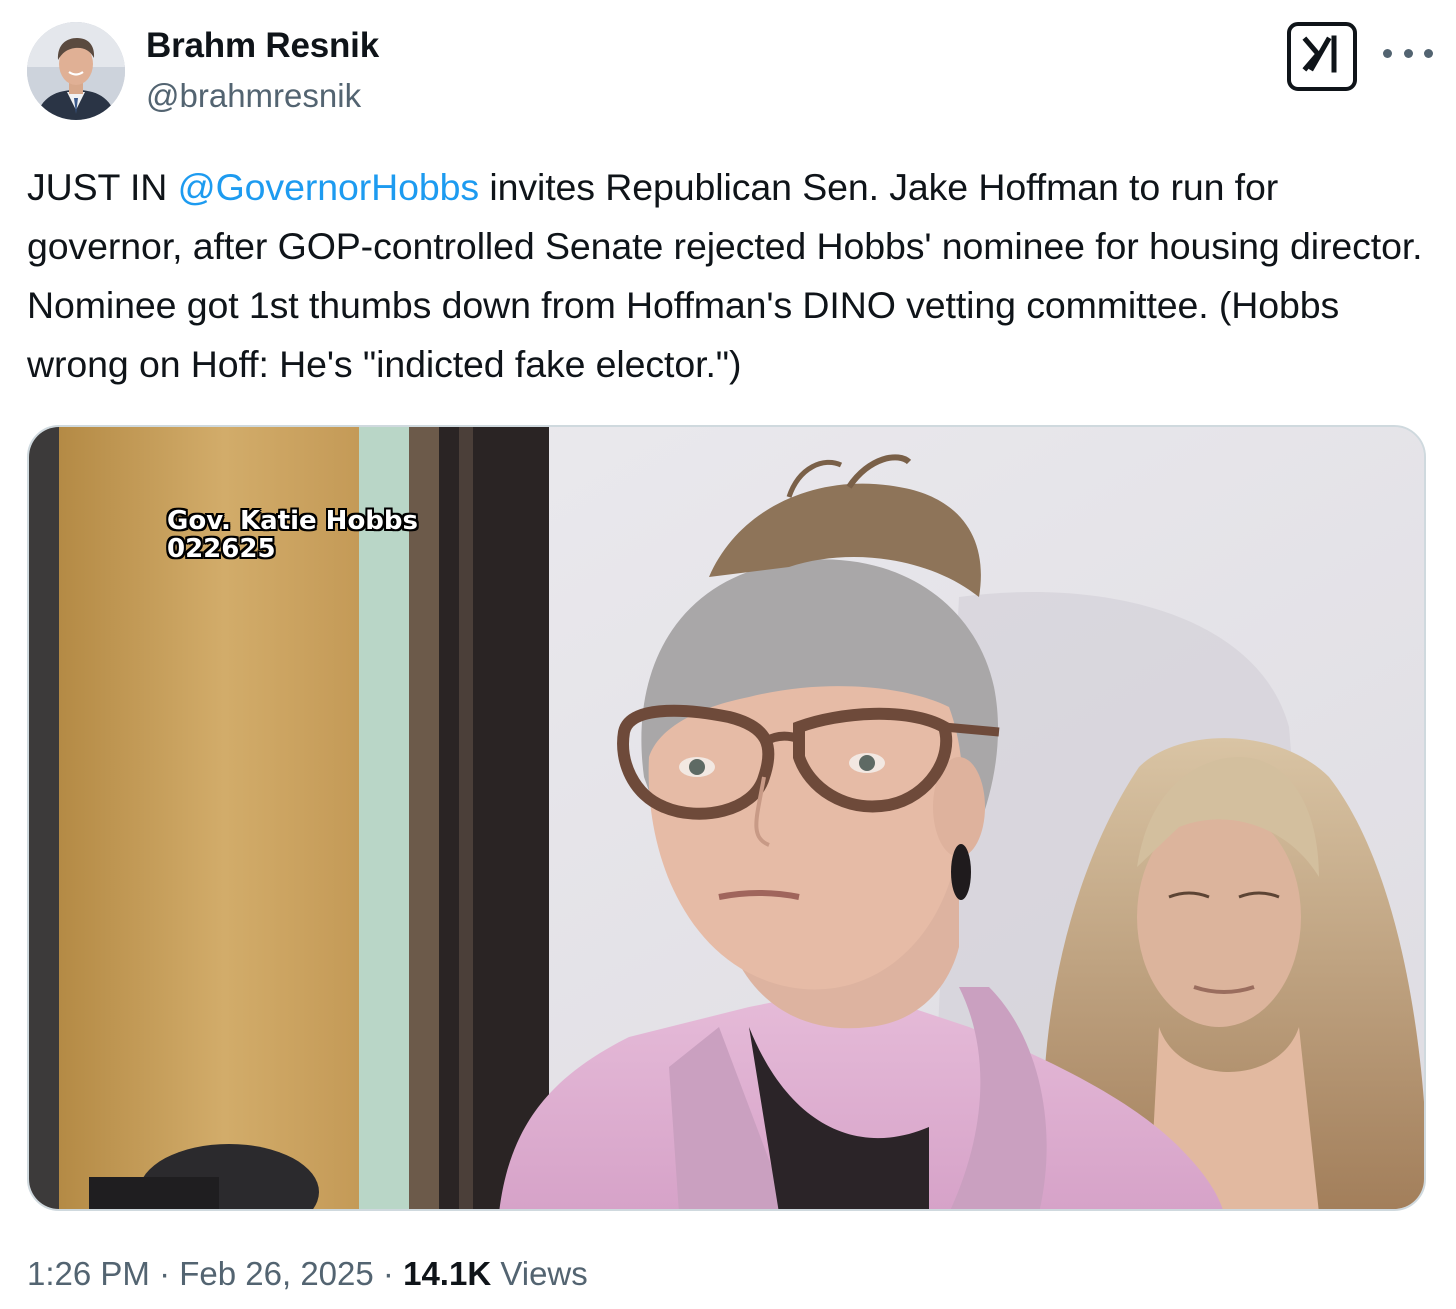 This screenshot has height=1309, width=1456. I want to click on views-label: Views, so click(544, 1273).